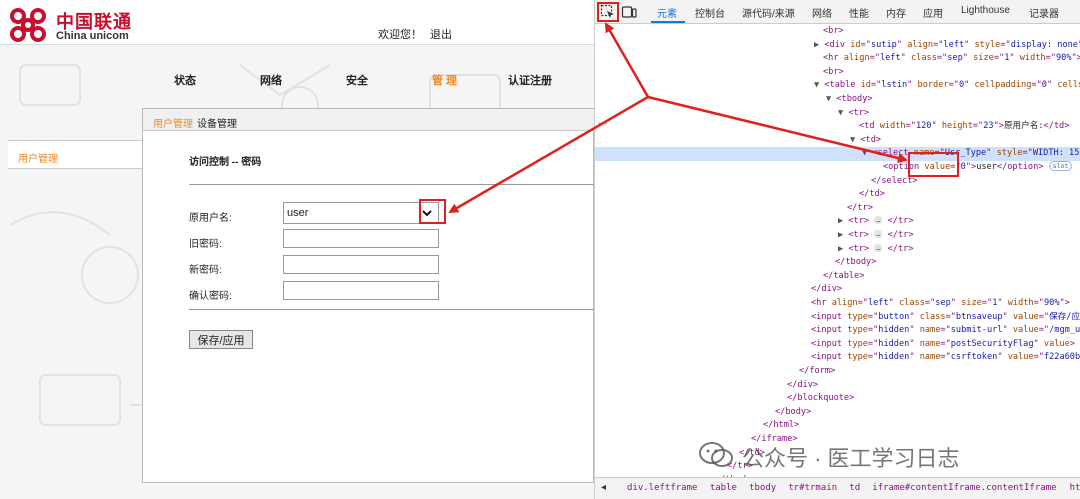 The height and width of the screenshot is (499, 1080). I want to click on highlight-box-inspect, so click(608, 12).